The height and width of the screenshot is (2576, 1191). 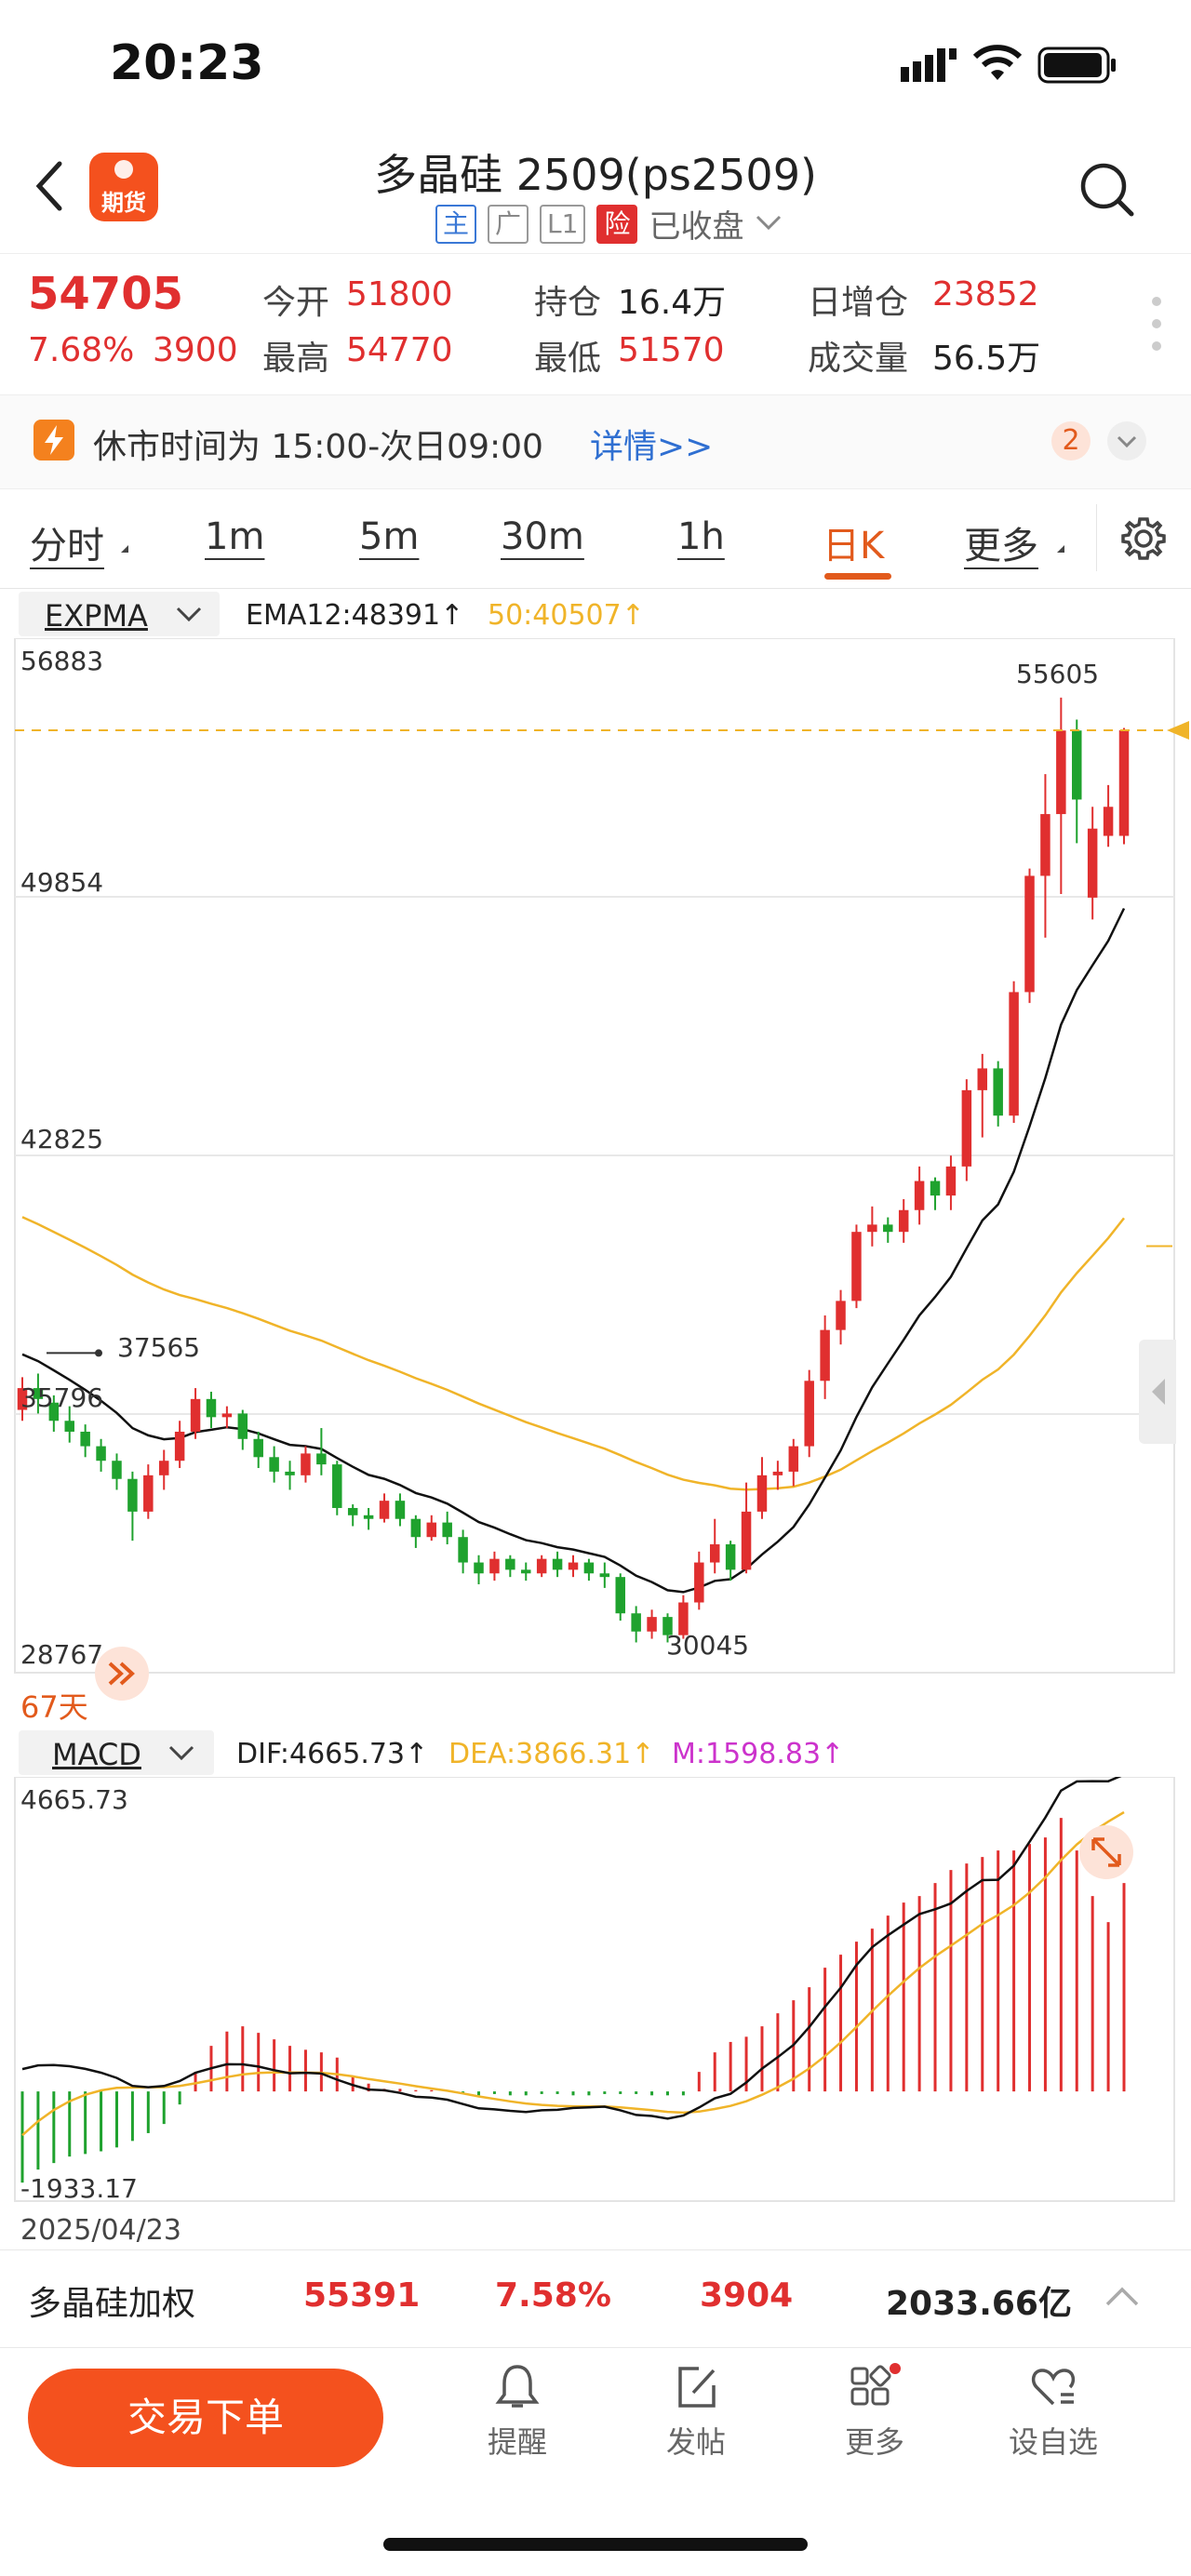 What do you see at coordinates (1126, 440) in the screenshot?
I see `notice-expand-icon` at bounding box center [1126, 440].